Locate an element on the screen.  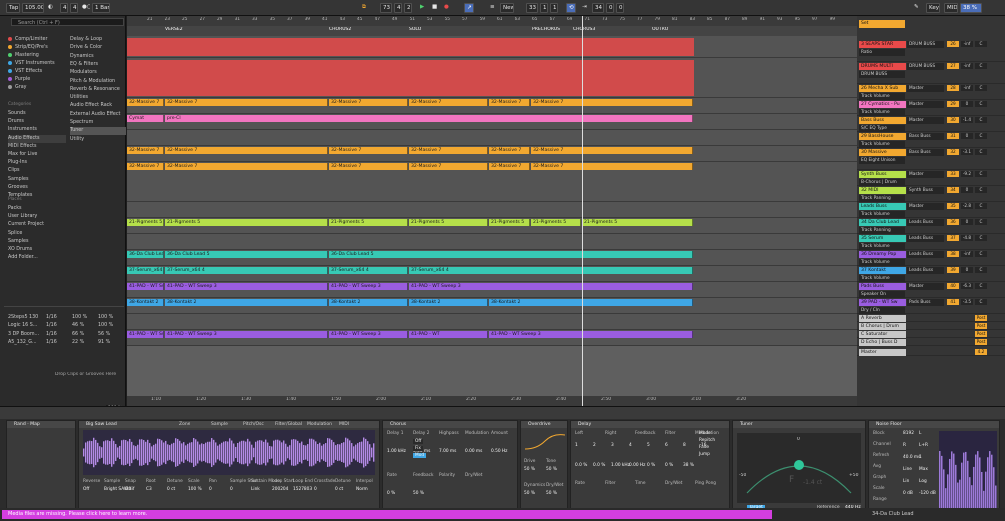
chorus-param-value: 7.00 ms is located at coordinates (447, 451).